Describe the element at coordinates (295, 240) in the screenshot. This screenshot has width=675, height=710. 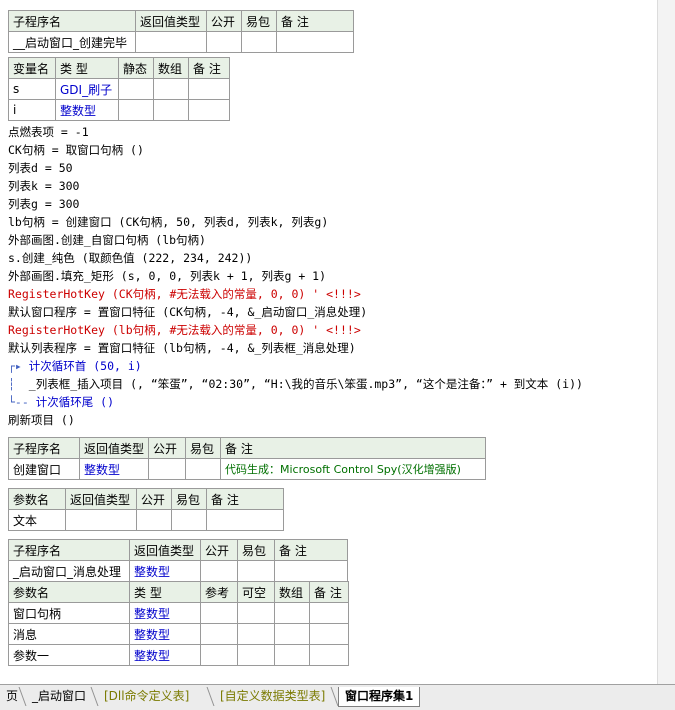
I see `code-line-7: 外部画图.创建_自窗口句柄 (lb句柄)` at that location.